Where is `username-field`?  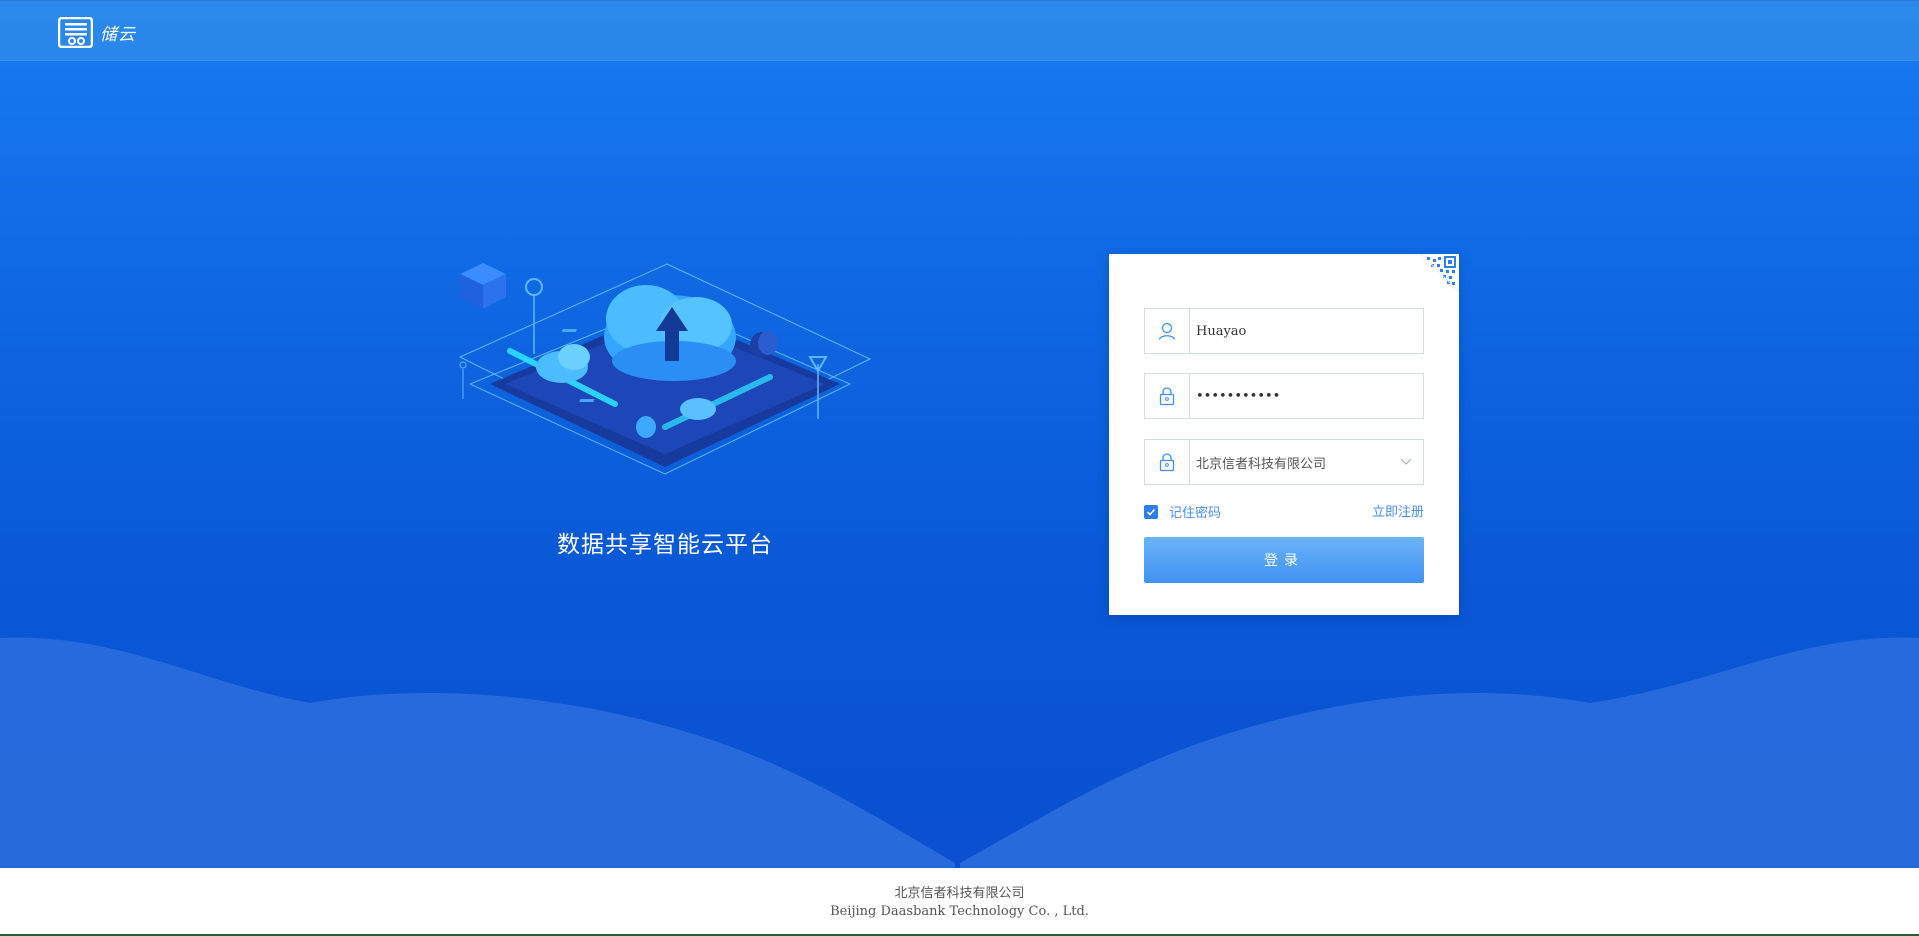 username-field is located at coordinates (1284, 331).